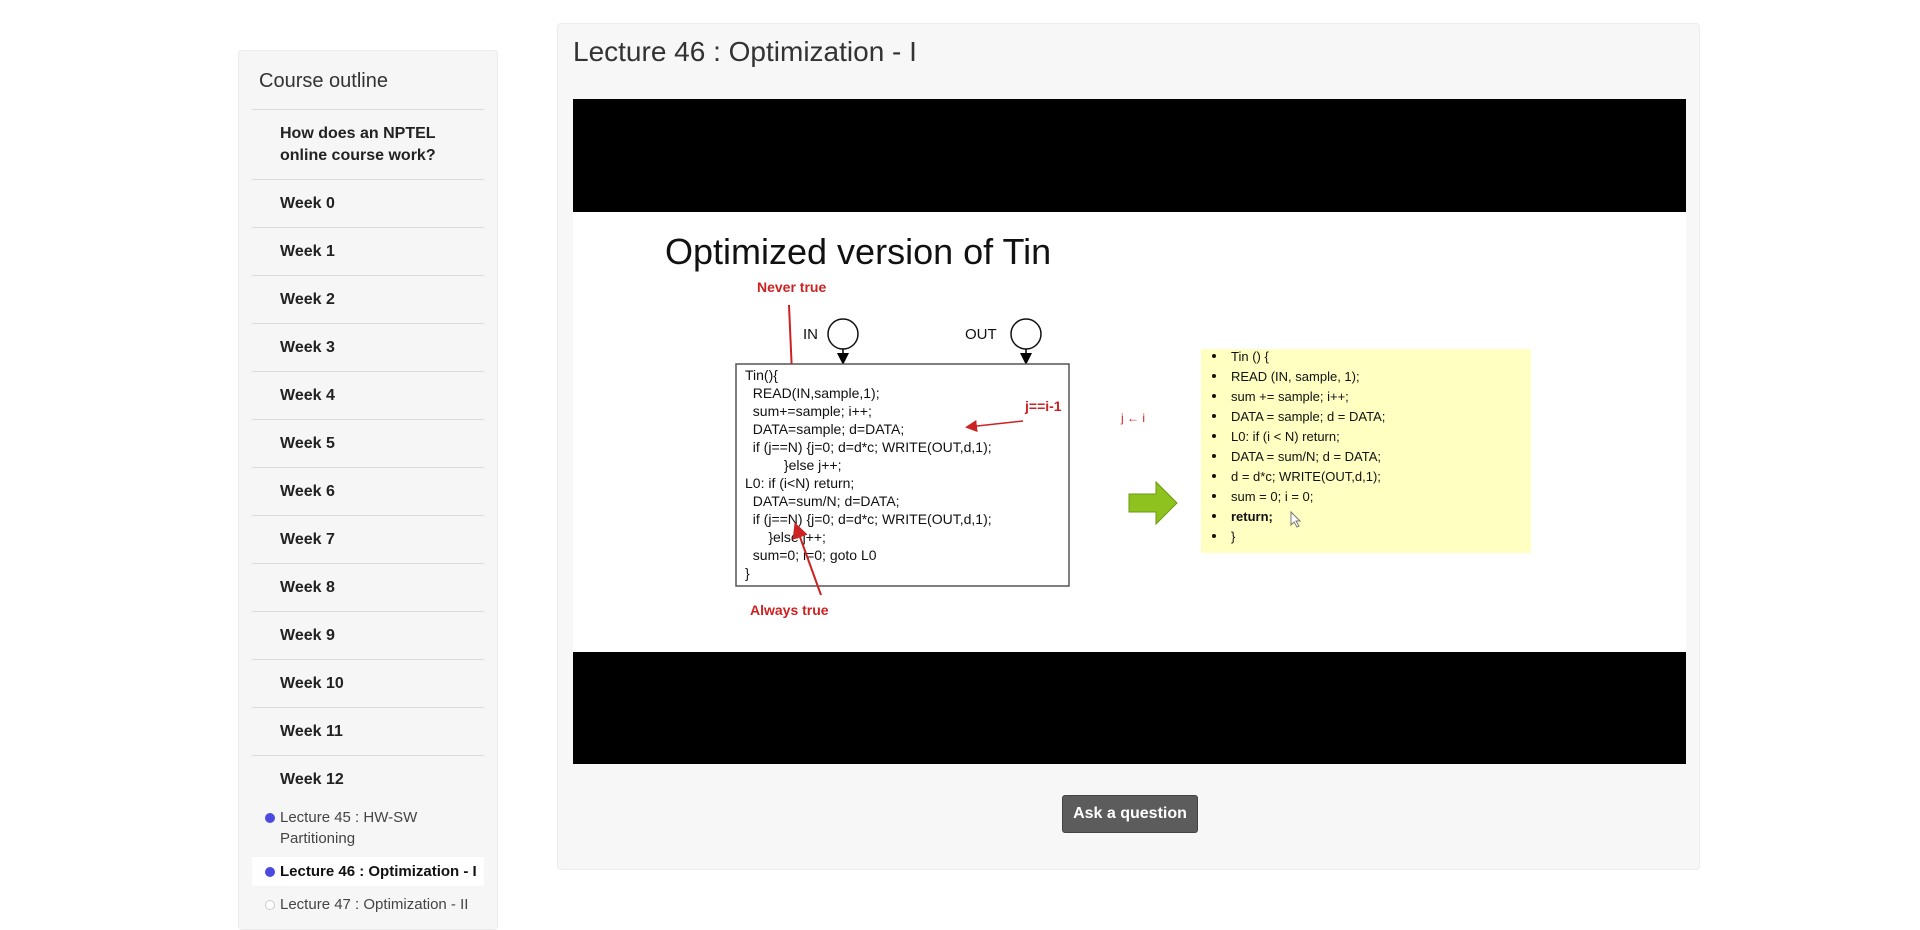 The height and width of the screenshot is (930, 1920). What do you see at coordinates (270, 905) in the screenshot?
I see `not-started-status-icon` at bounding box center [270, 905].